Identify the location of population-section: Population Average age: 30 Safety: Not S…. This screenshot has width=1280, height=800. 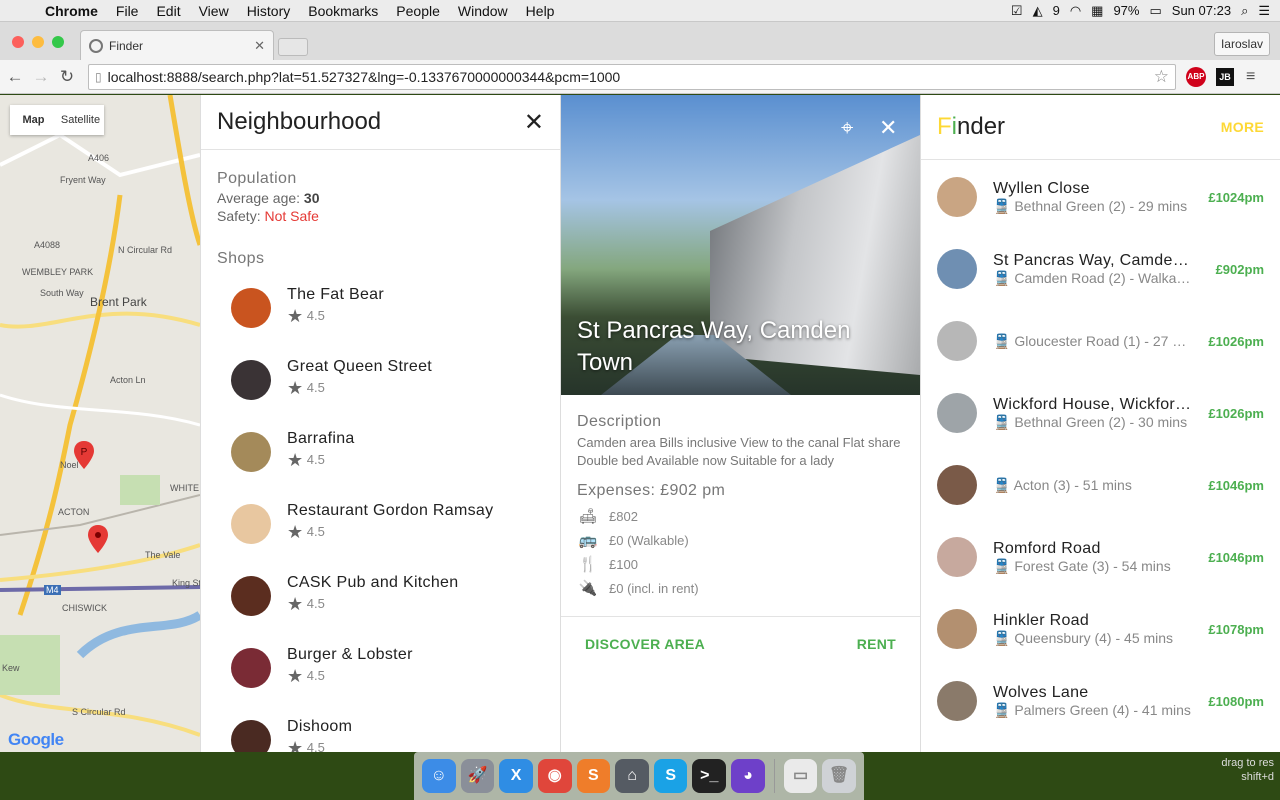
(380, 187).